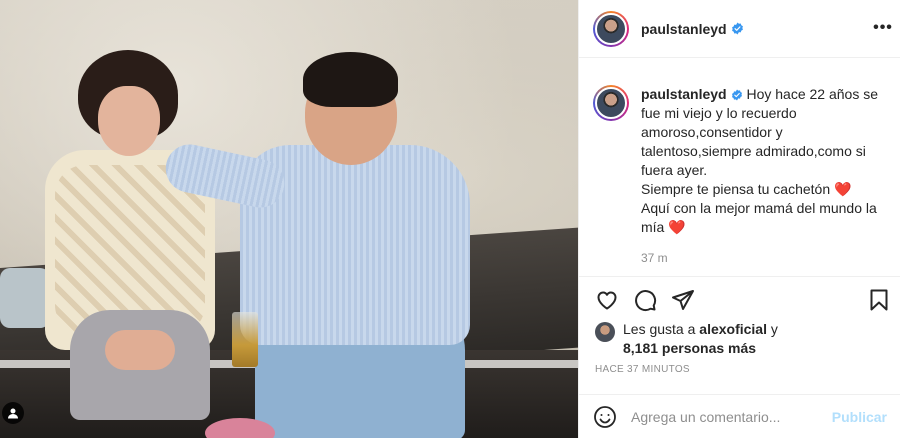  I want to click on caption-text-line: amoroso,consentidor y, so click(712, 132).